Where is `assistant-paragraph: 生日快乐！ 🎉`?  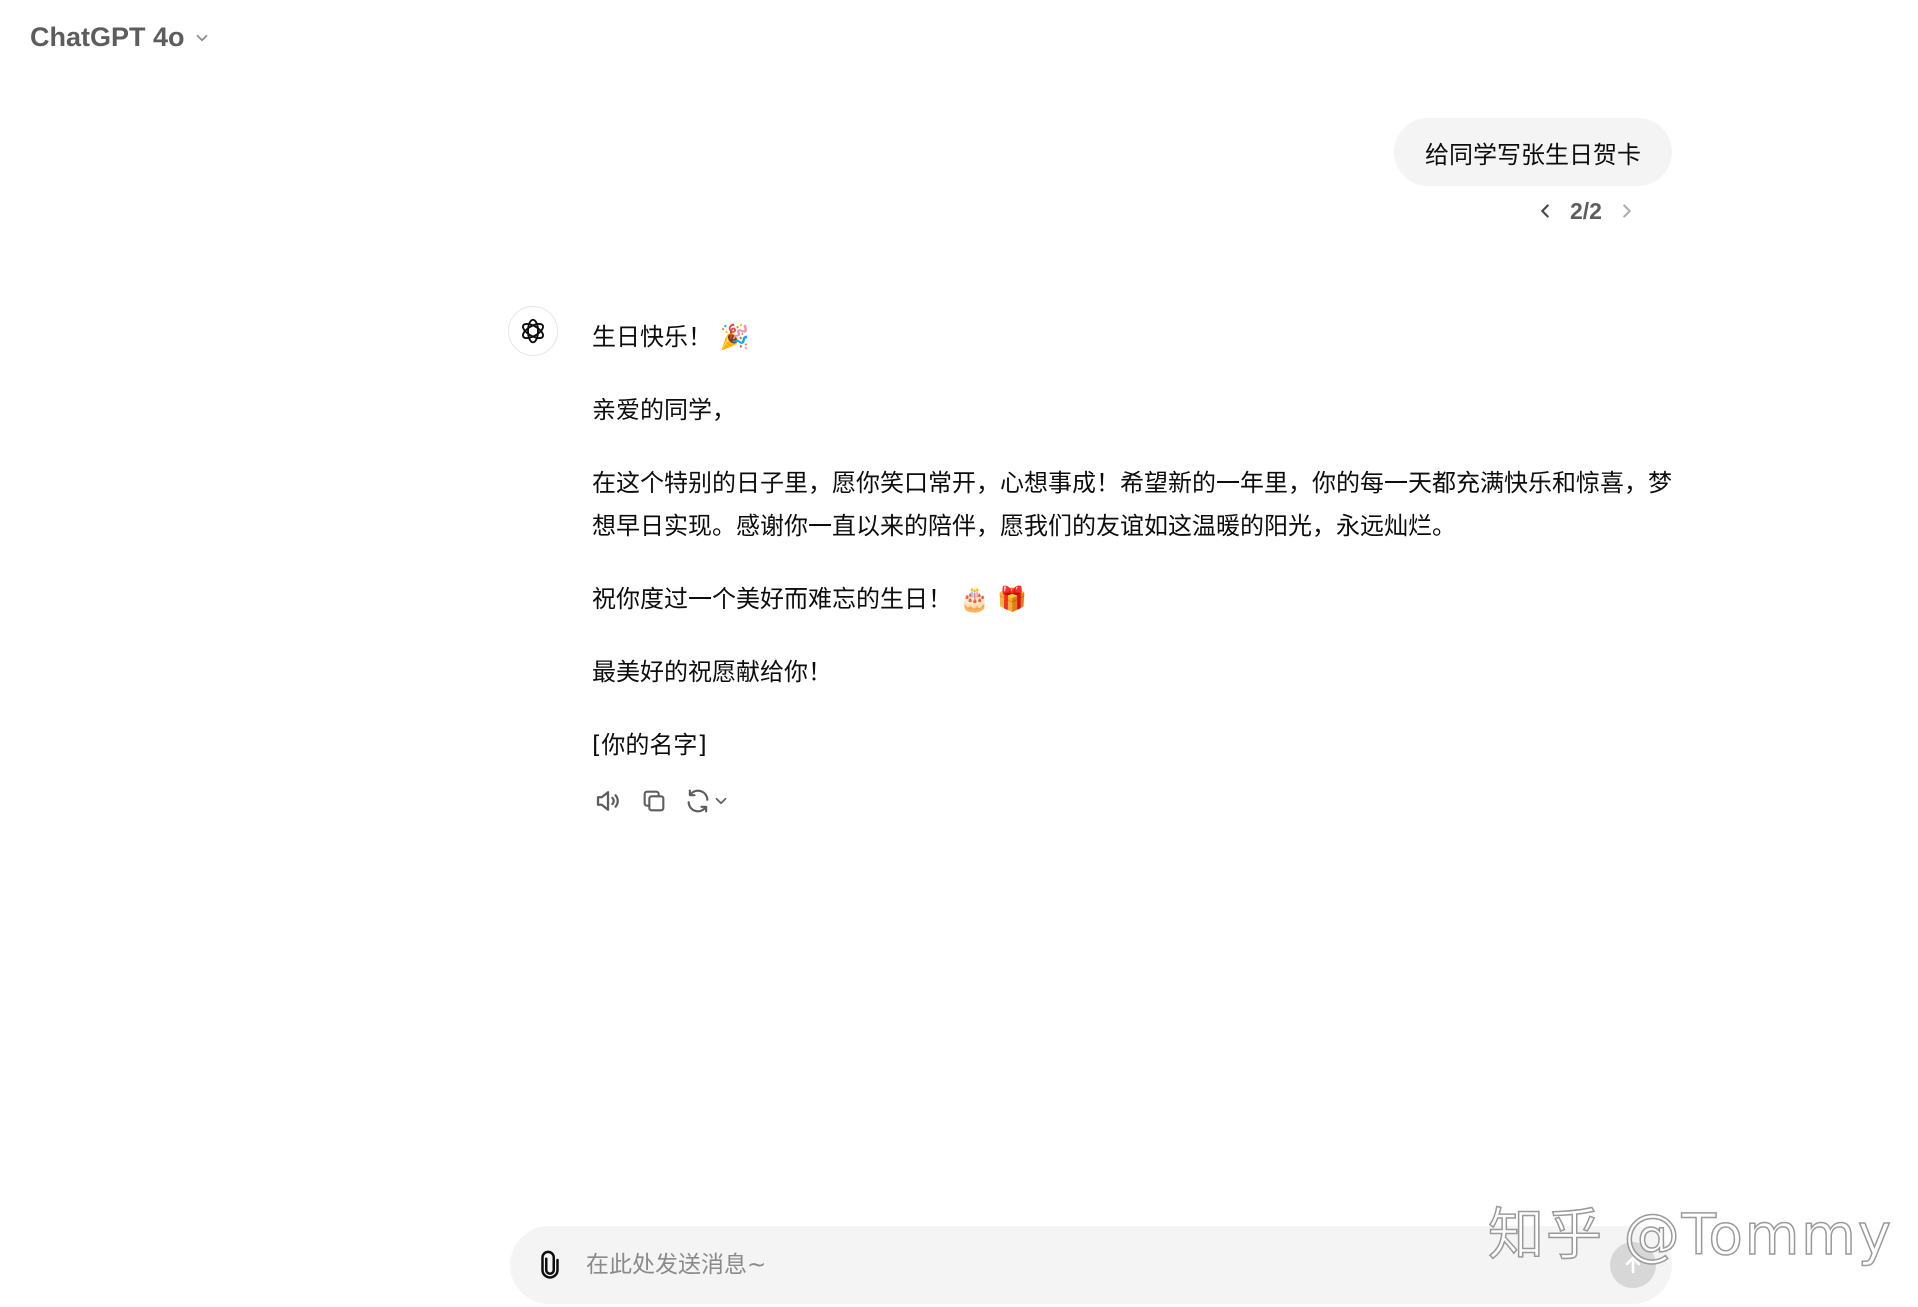 assistant-paragraph: 生日快乐！ 🎉 is located at coordinates (671, 337).